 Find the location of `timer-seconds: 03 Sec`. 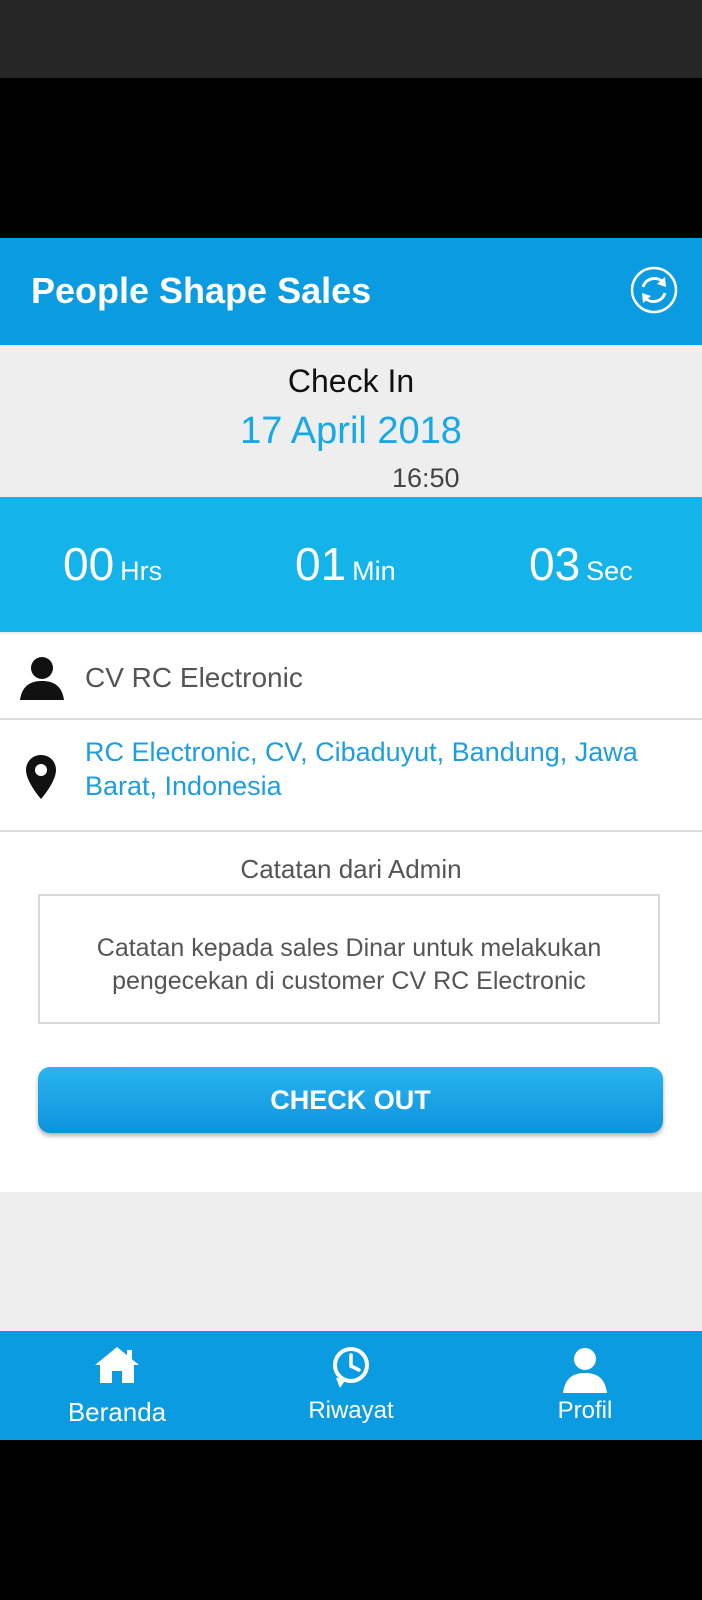

timer-seconds: 03 Sec is located at coordinates (581, 564).